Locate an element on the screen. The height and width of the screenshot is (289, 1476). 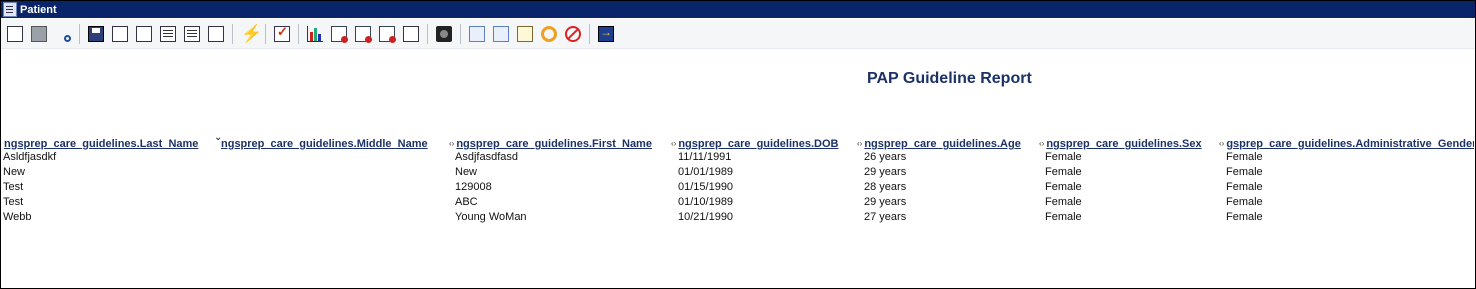
report-icon is located at coordinates (339, 34).